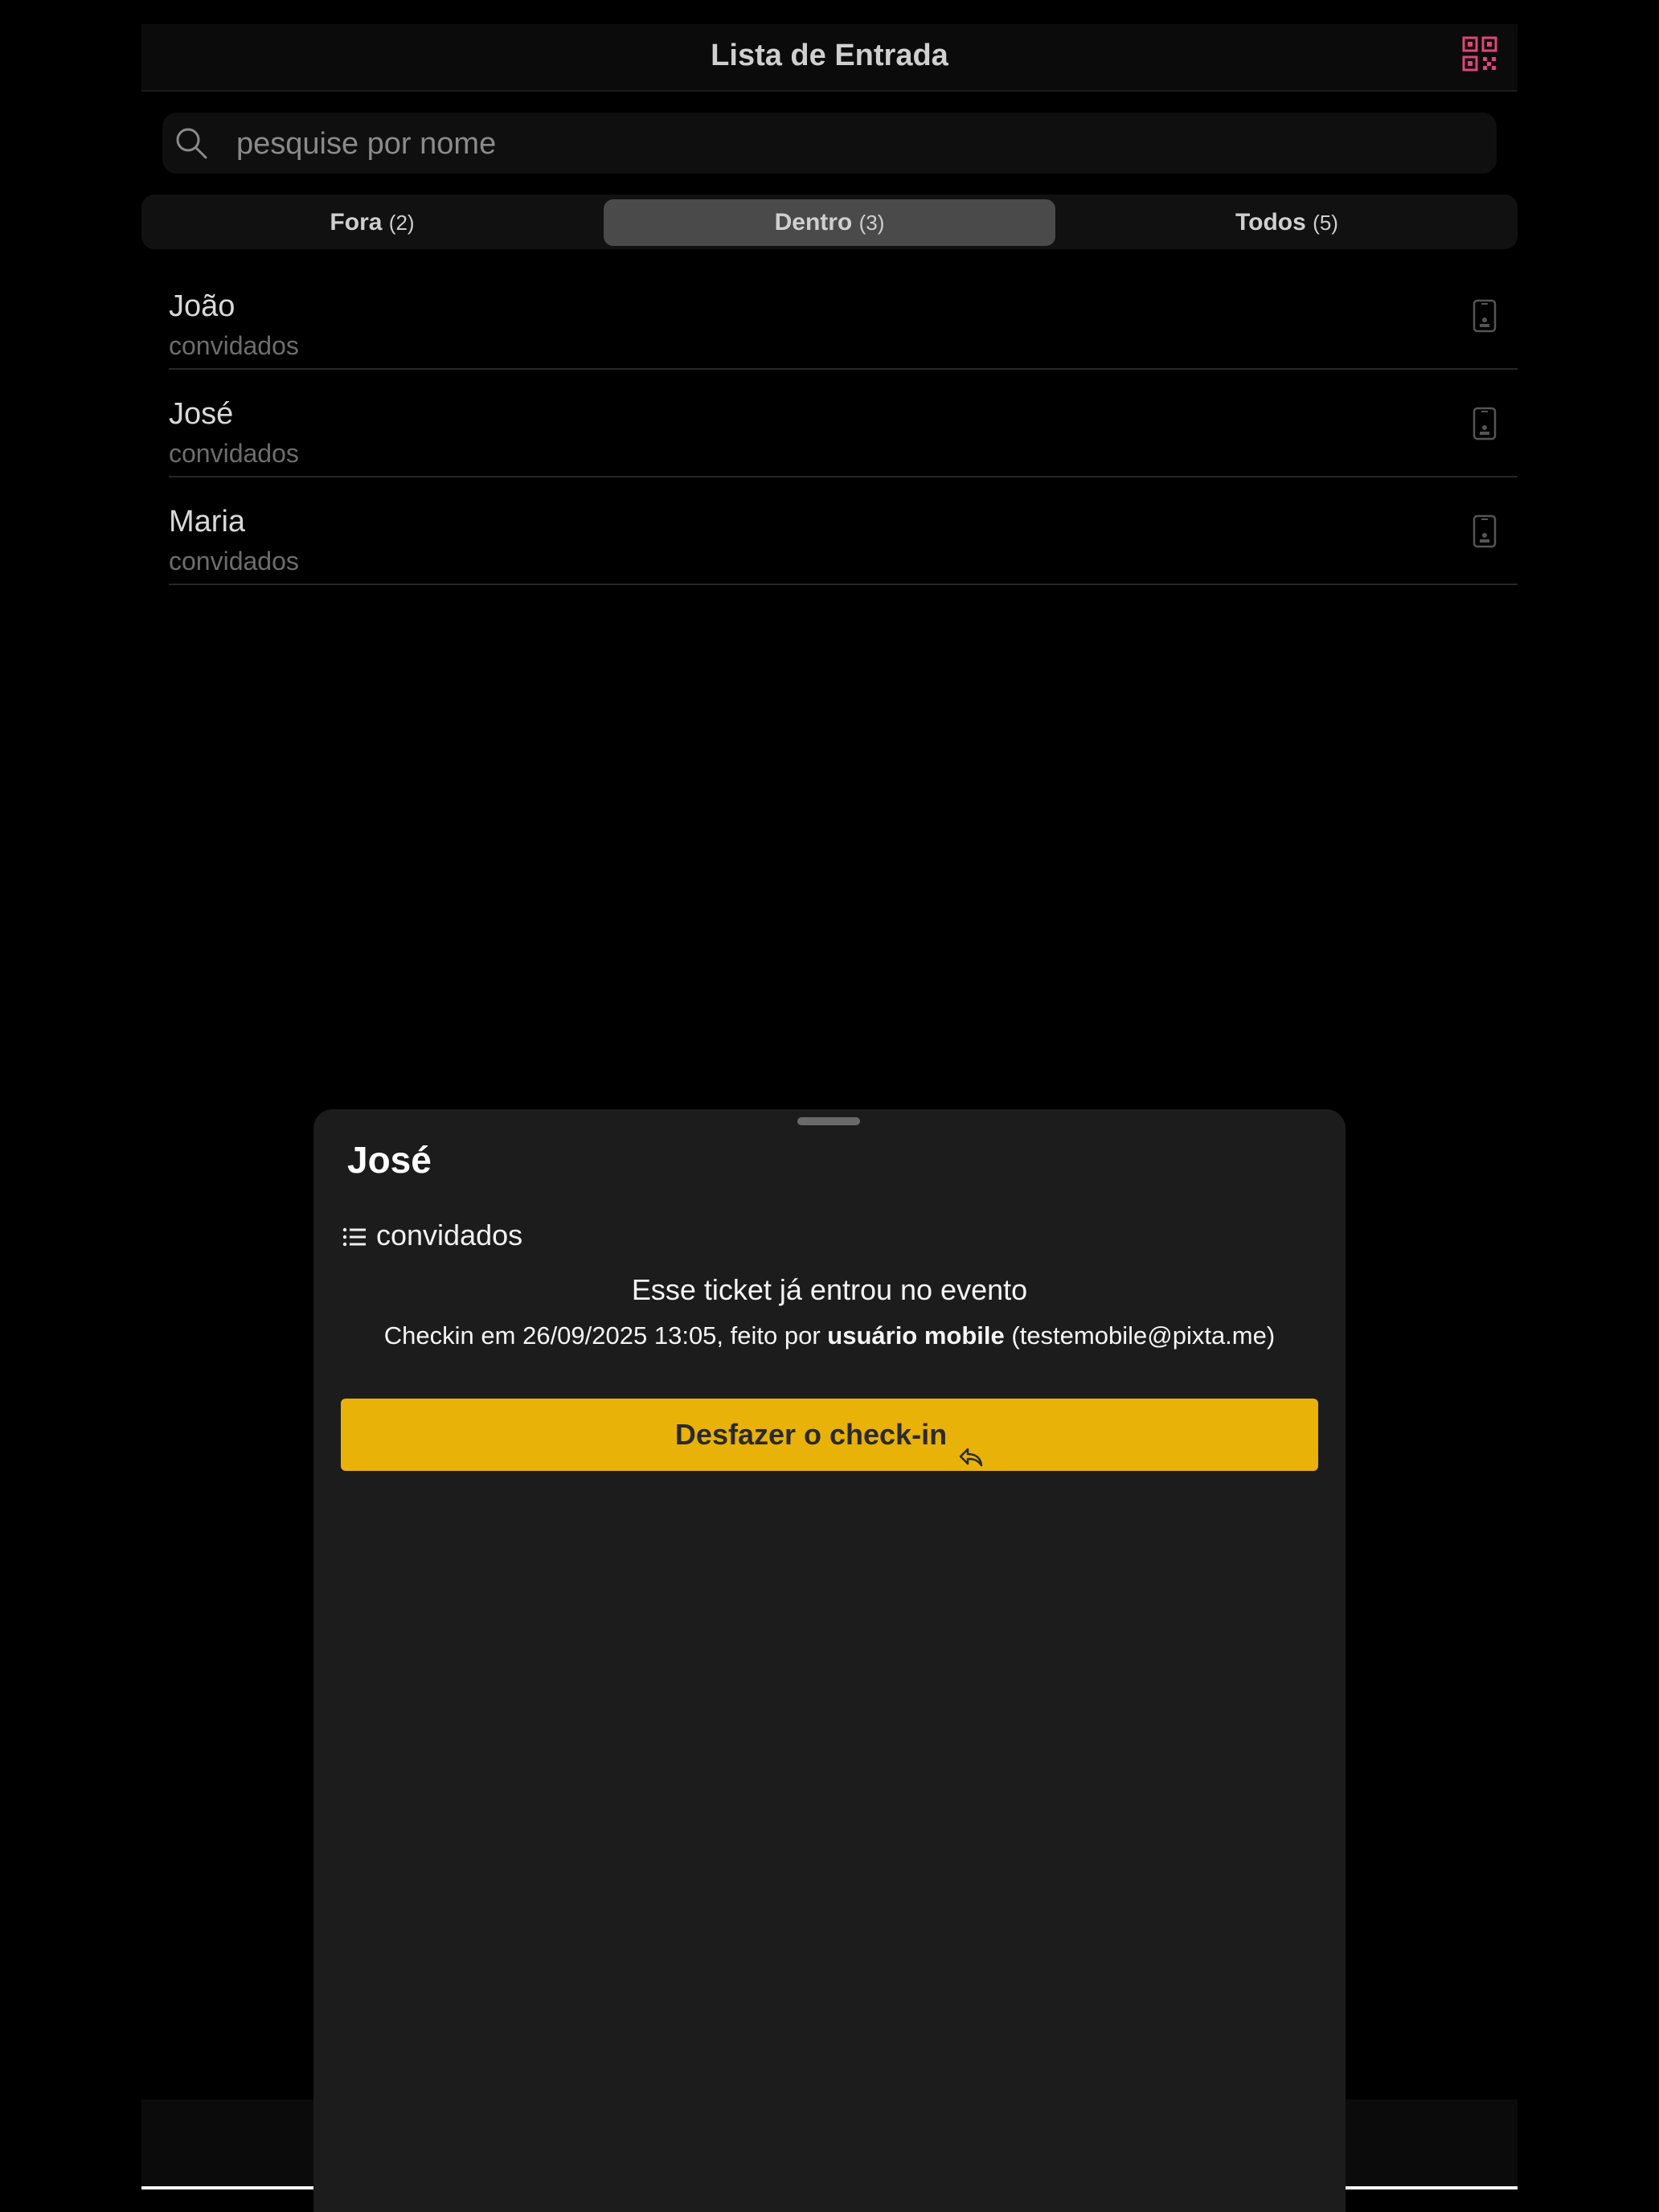 The height and width of the screenshot is (2212, 1659). I want to click on undo-checkin-label: Desfazer o check-in, so click(811, 1434).